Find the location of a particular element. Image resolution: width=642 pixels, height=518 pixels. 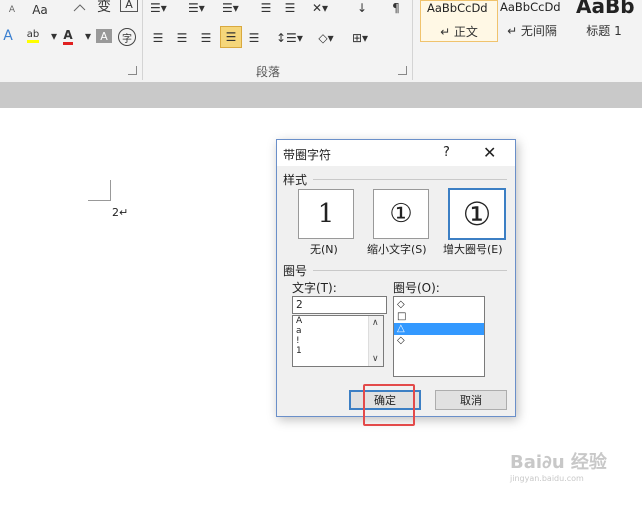

style-option-shrink-text: ① is located at coordinates (401, 214).